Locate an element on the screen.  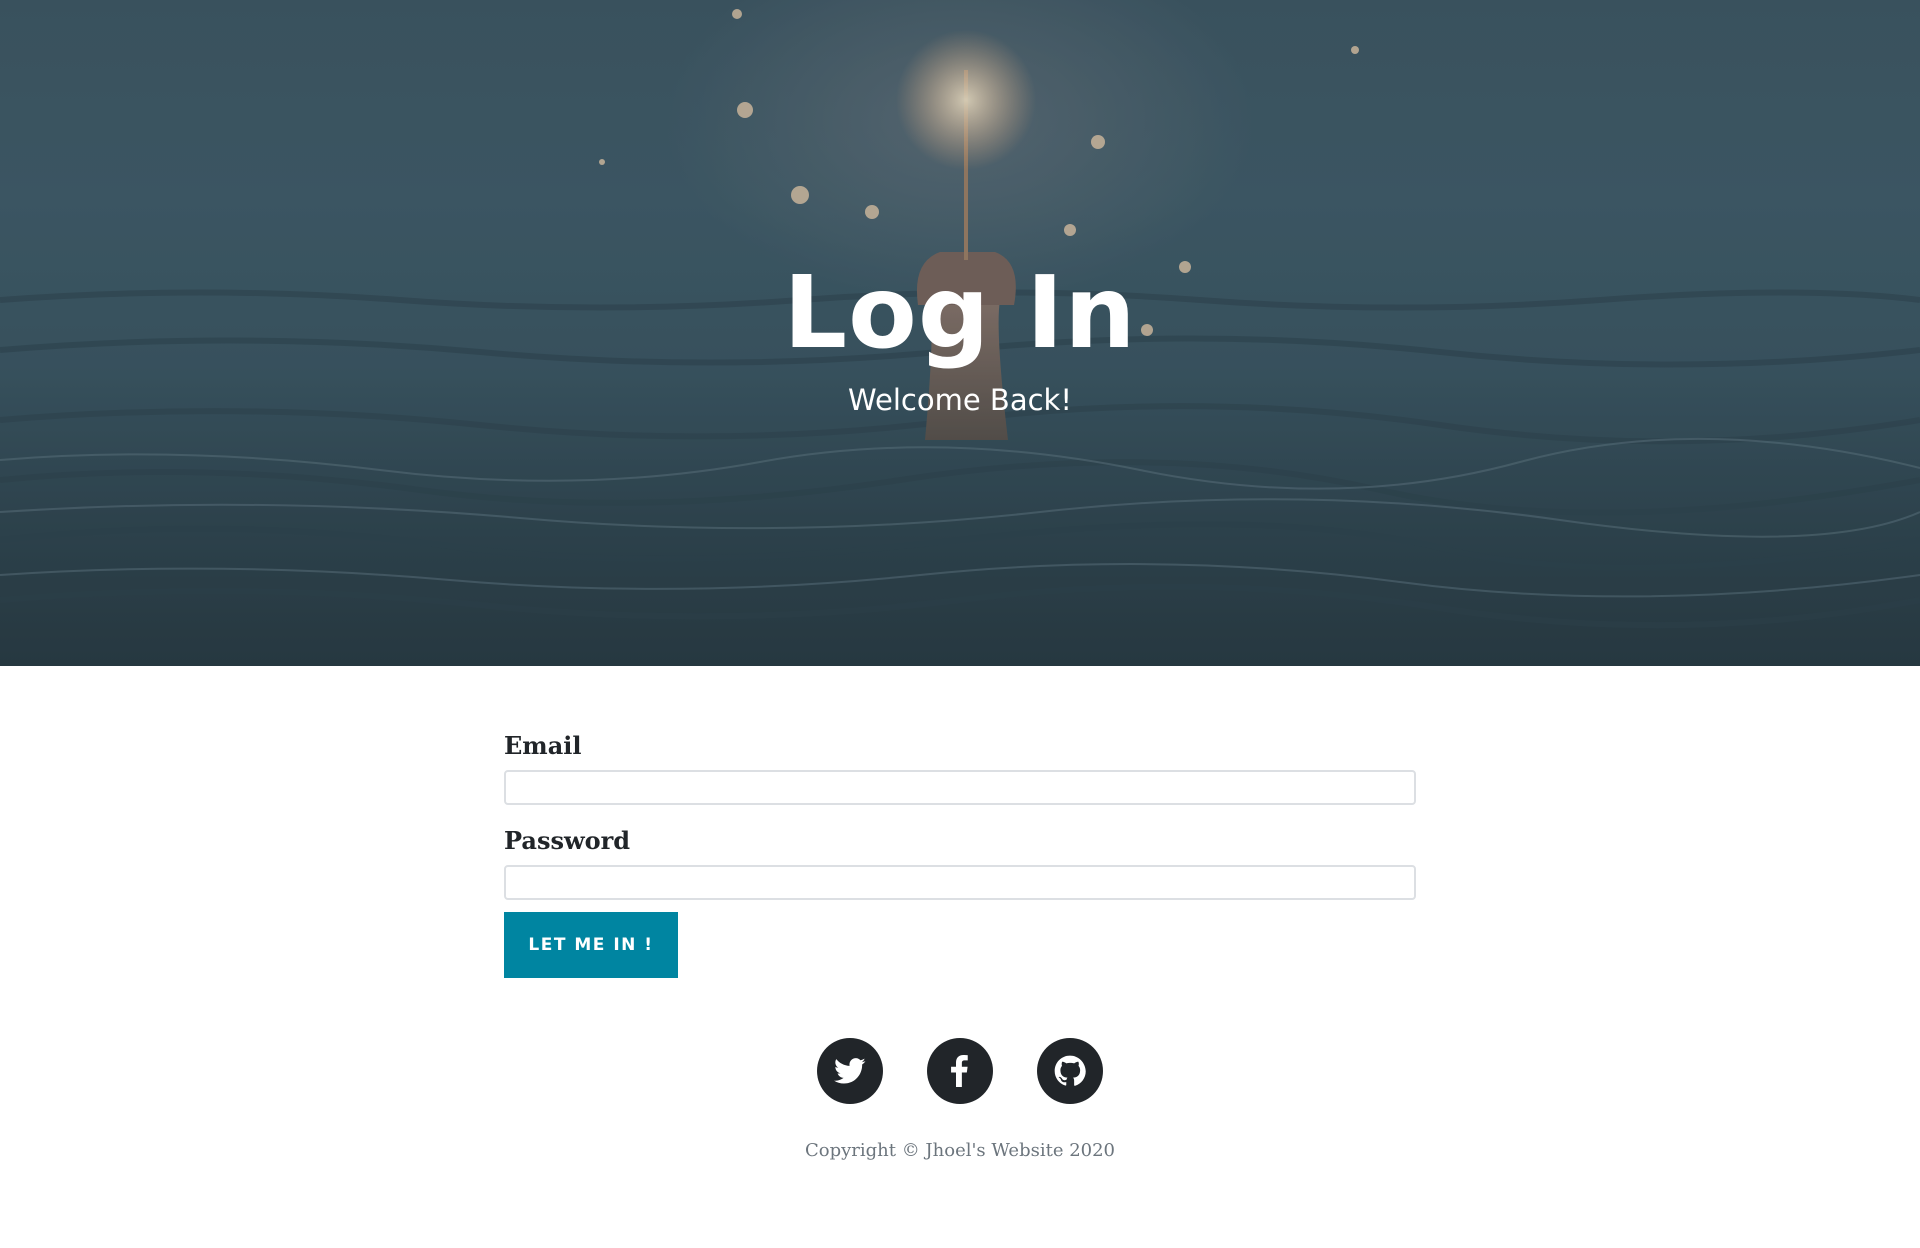
page-subtitle: Welcome Back! is located at coordinates (960, 400).